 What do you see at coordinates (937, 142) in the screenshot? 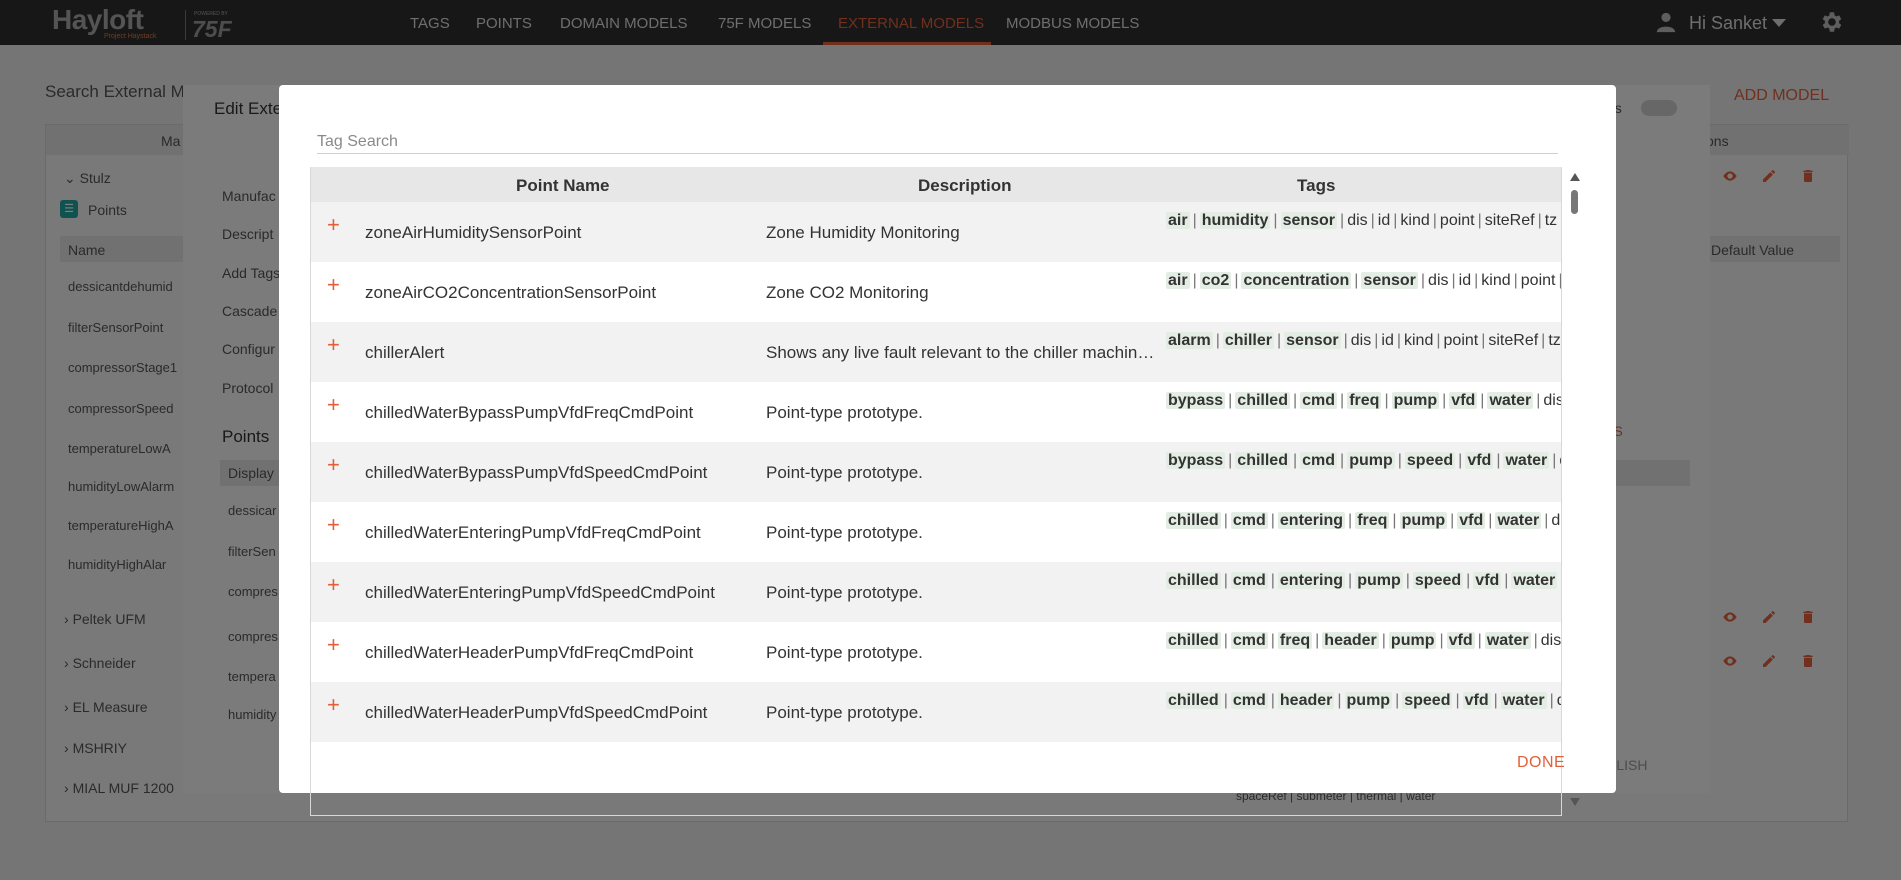
I see `tag-search-input` at bounding box center [937, 142].